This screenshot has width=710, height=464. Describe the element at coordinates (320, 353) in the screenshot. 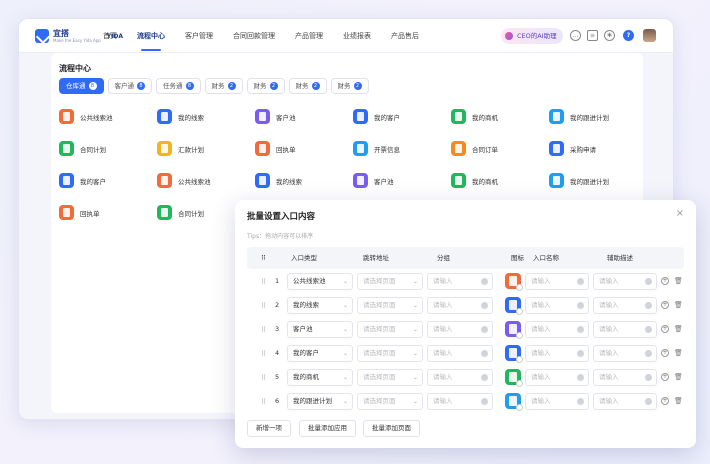

I see `entry-type-select: 我的客户 ⌄` at that location.